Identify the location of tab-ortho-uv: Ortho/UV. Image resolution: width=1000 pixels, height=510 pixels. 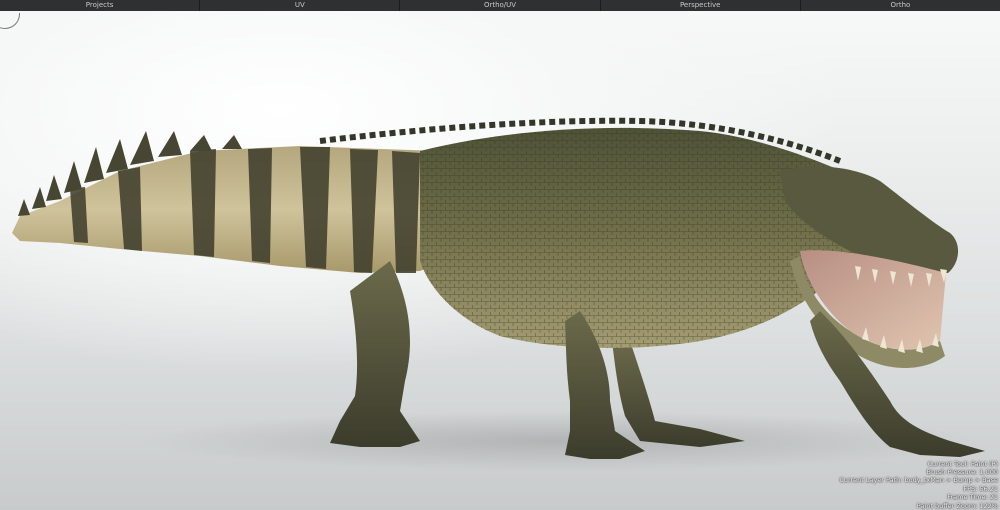
(500, 5).